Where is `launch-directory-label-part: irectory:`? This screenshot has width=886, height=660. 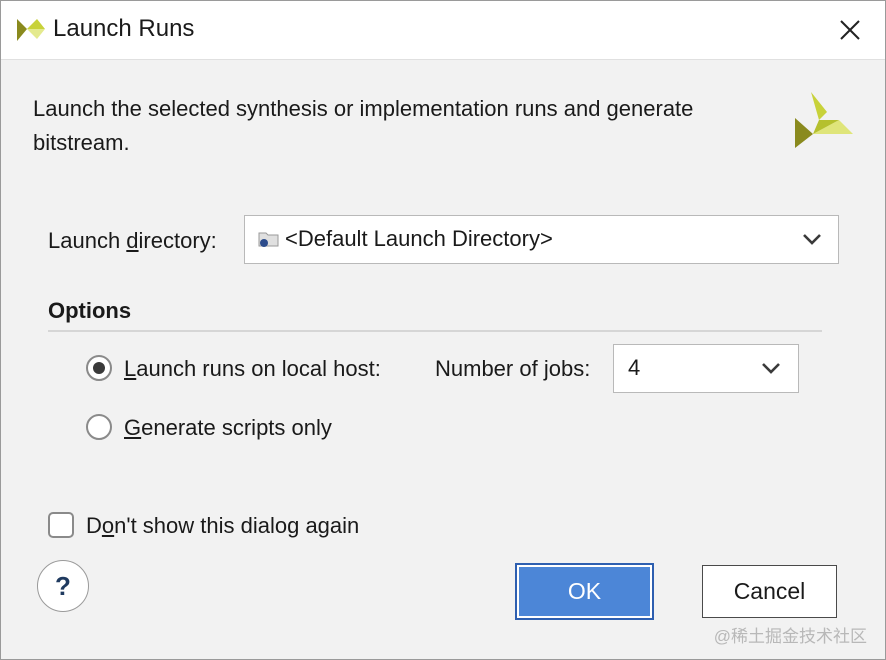
launch-directory-label-part: irectory: is located at coordinates (177, 240).